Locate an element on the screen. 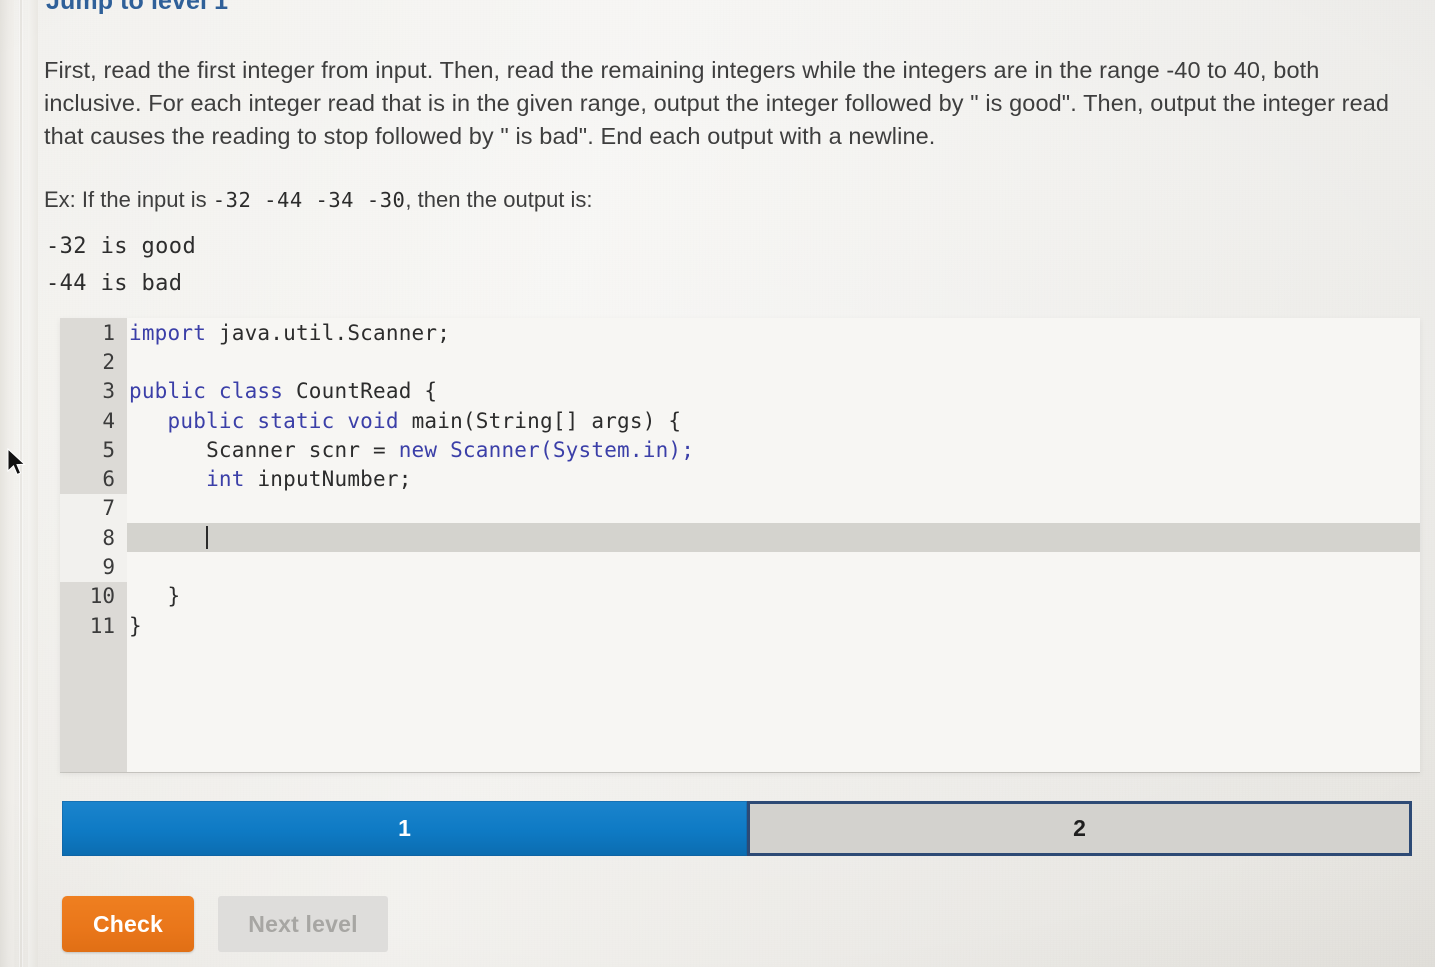 The height and width of the screenshot is (967, 1435). code-token: main(String[] args) { is located at coordinates (546, 420).